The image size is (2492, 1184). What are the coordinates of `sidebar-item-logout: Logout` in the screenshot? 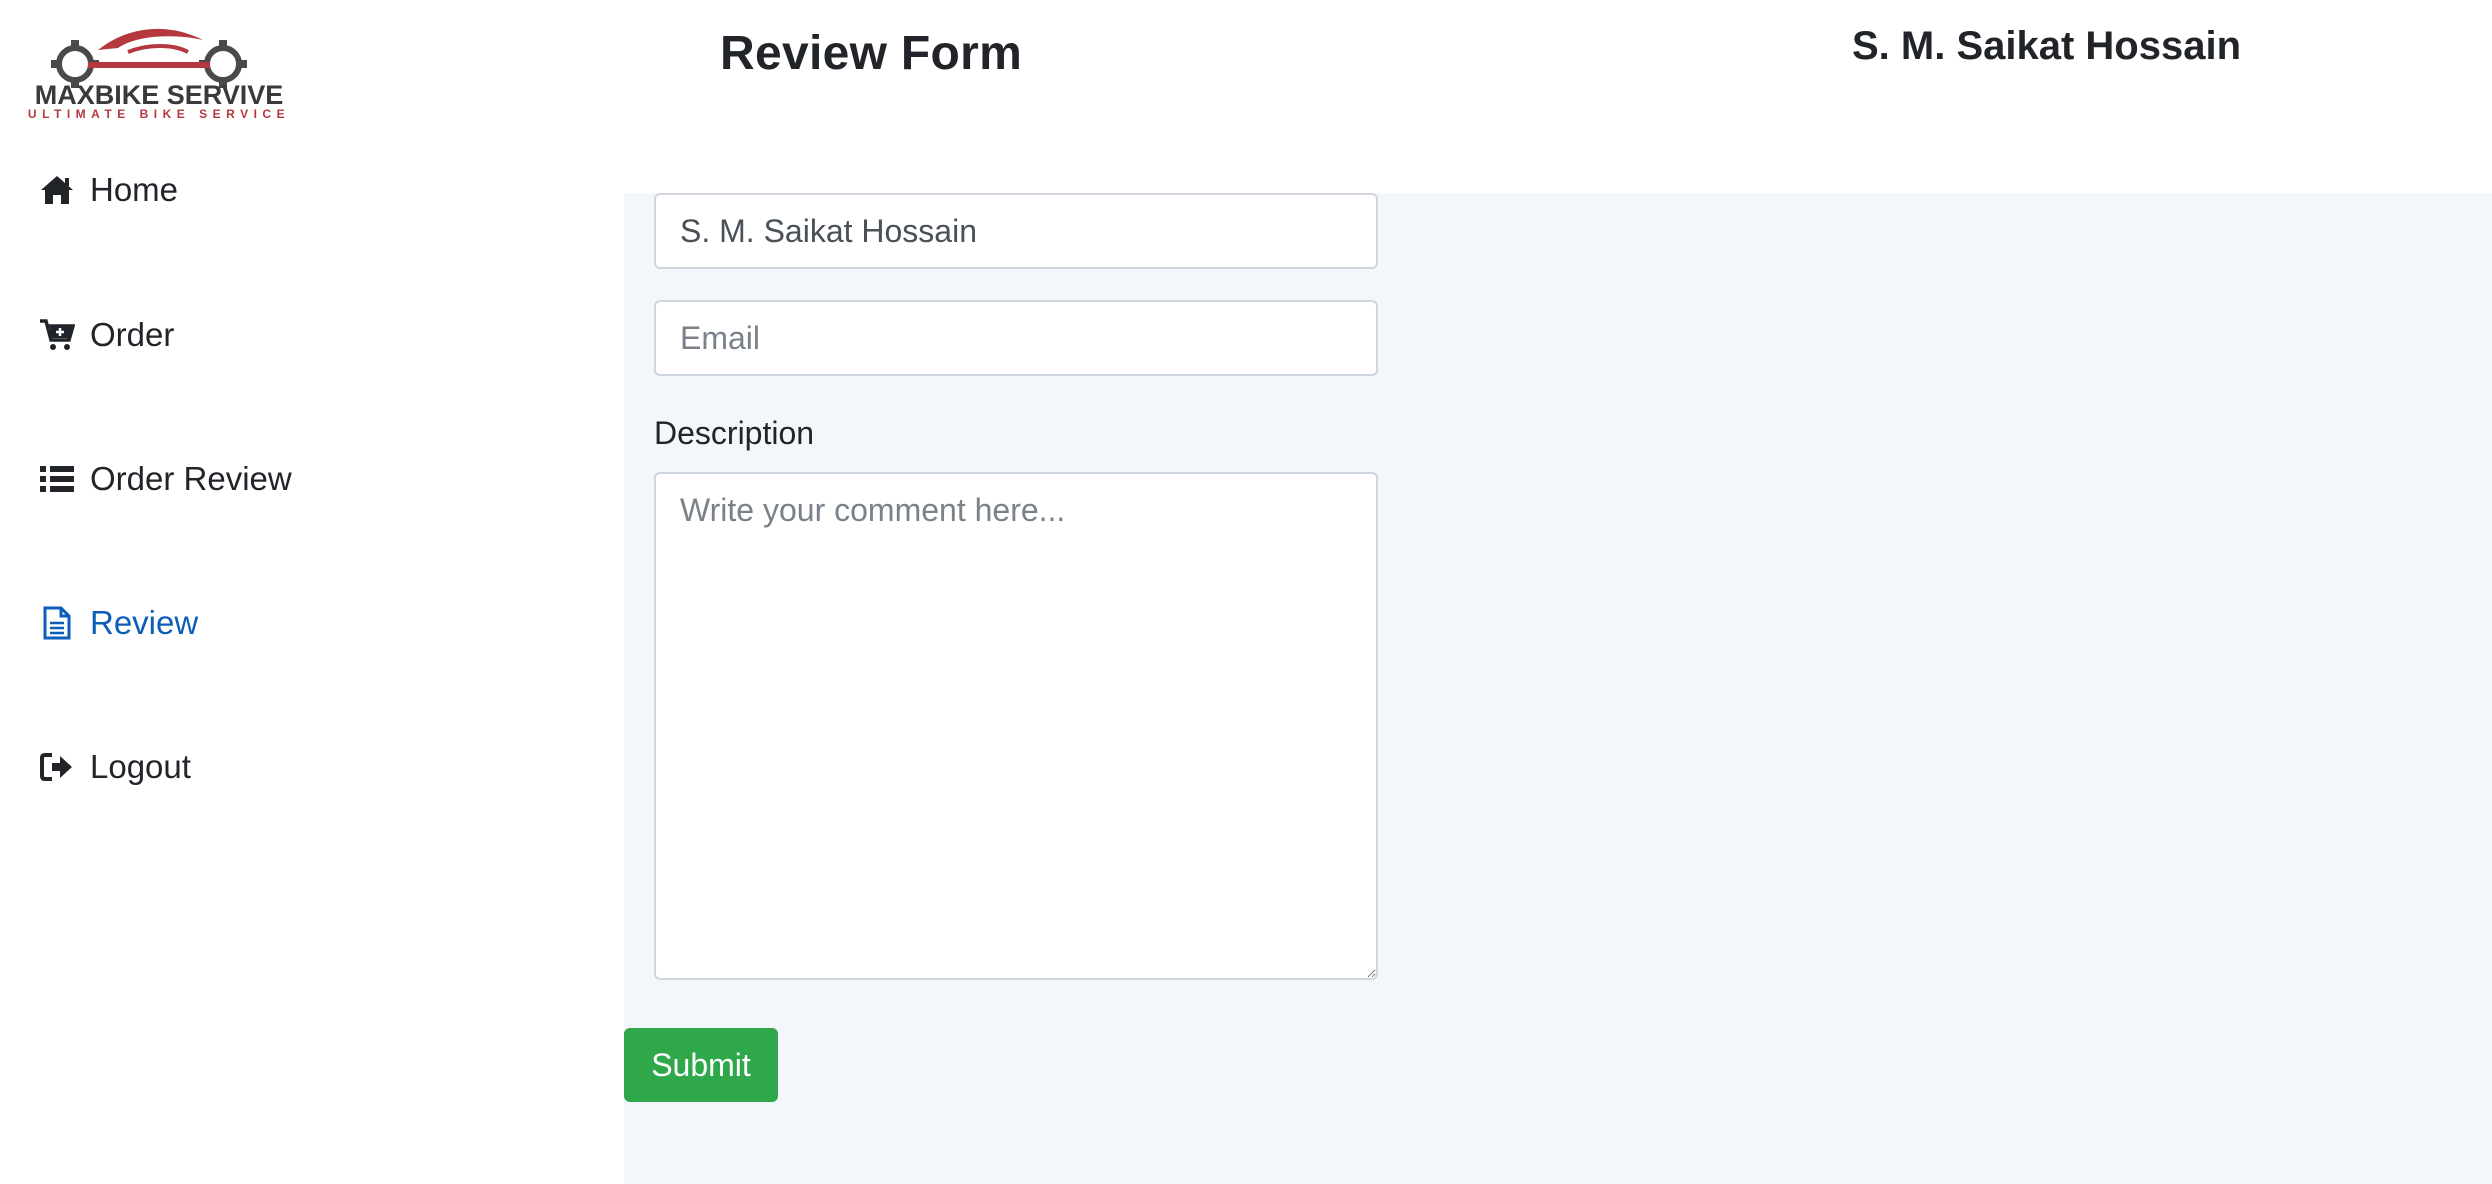 It's located at (114, 767).